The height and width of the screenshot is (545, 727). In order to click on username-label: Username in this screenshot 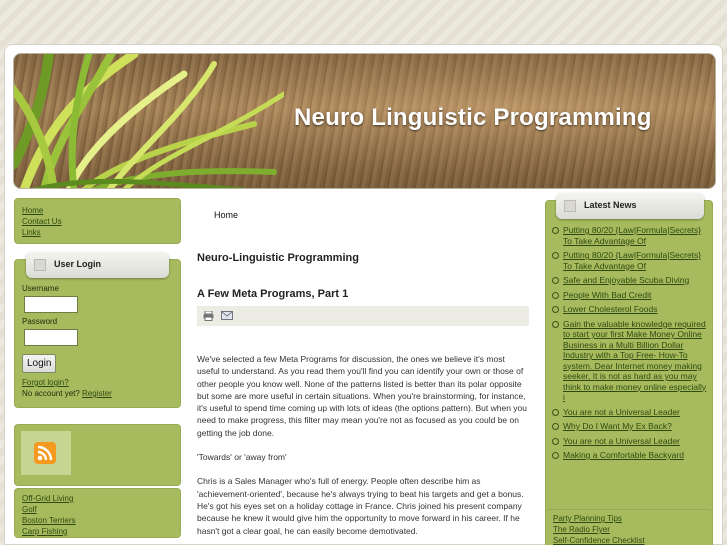, I will do `click(40, 288)`.